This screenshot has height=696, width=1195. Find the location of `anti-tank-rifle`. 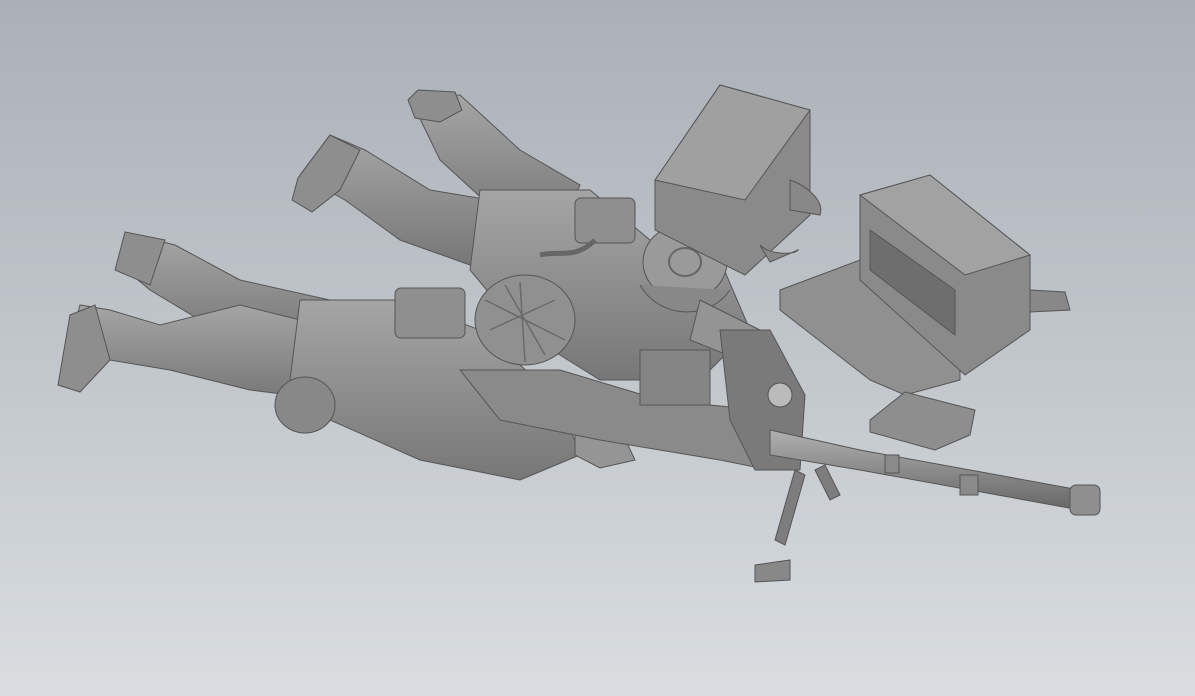

anti-tank-rifle is located at coordinates (779, 422).